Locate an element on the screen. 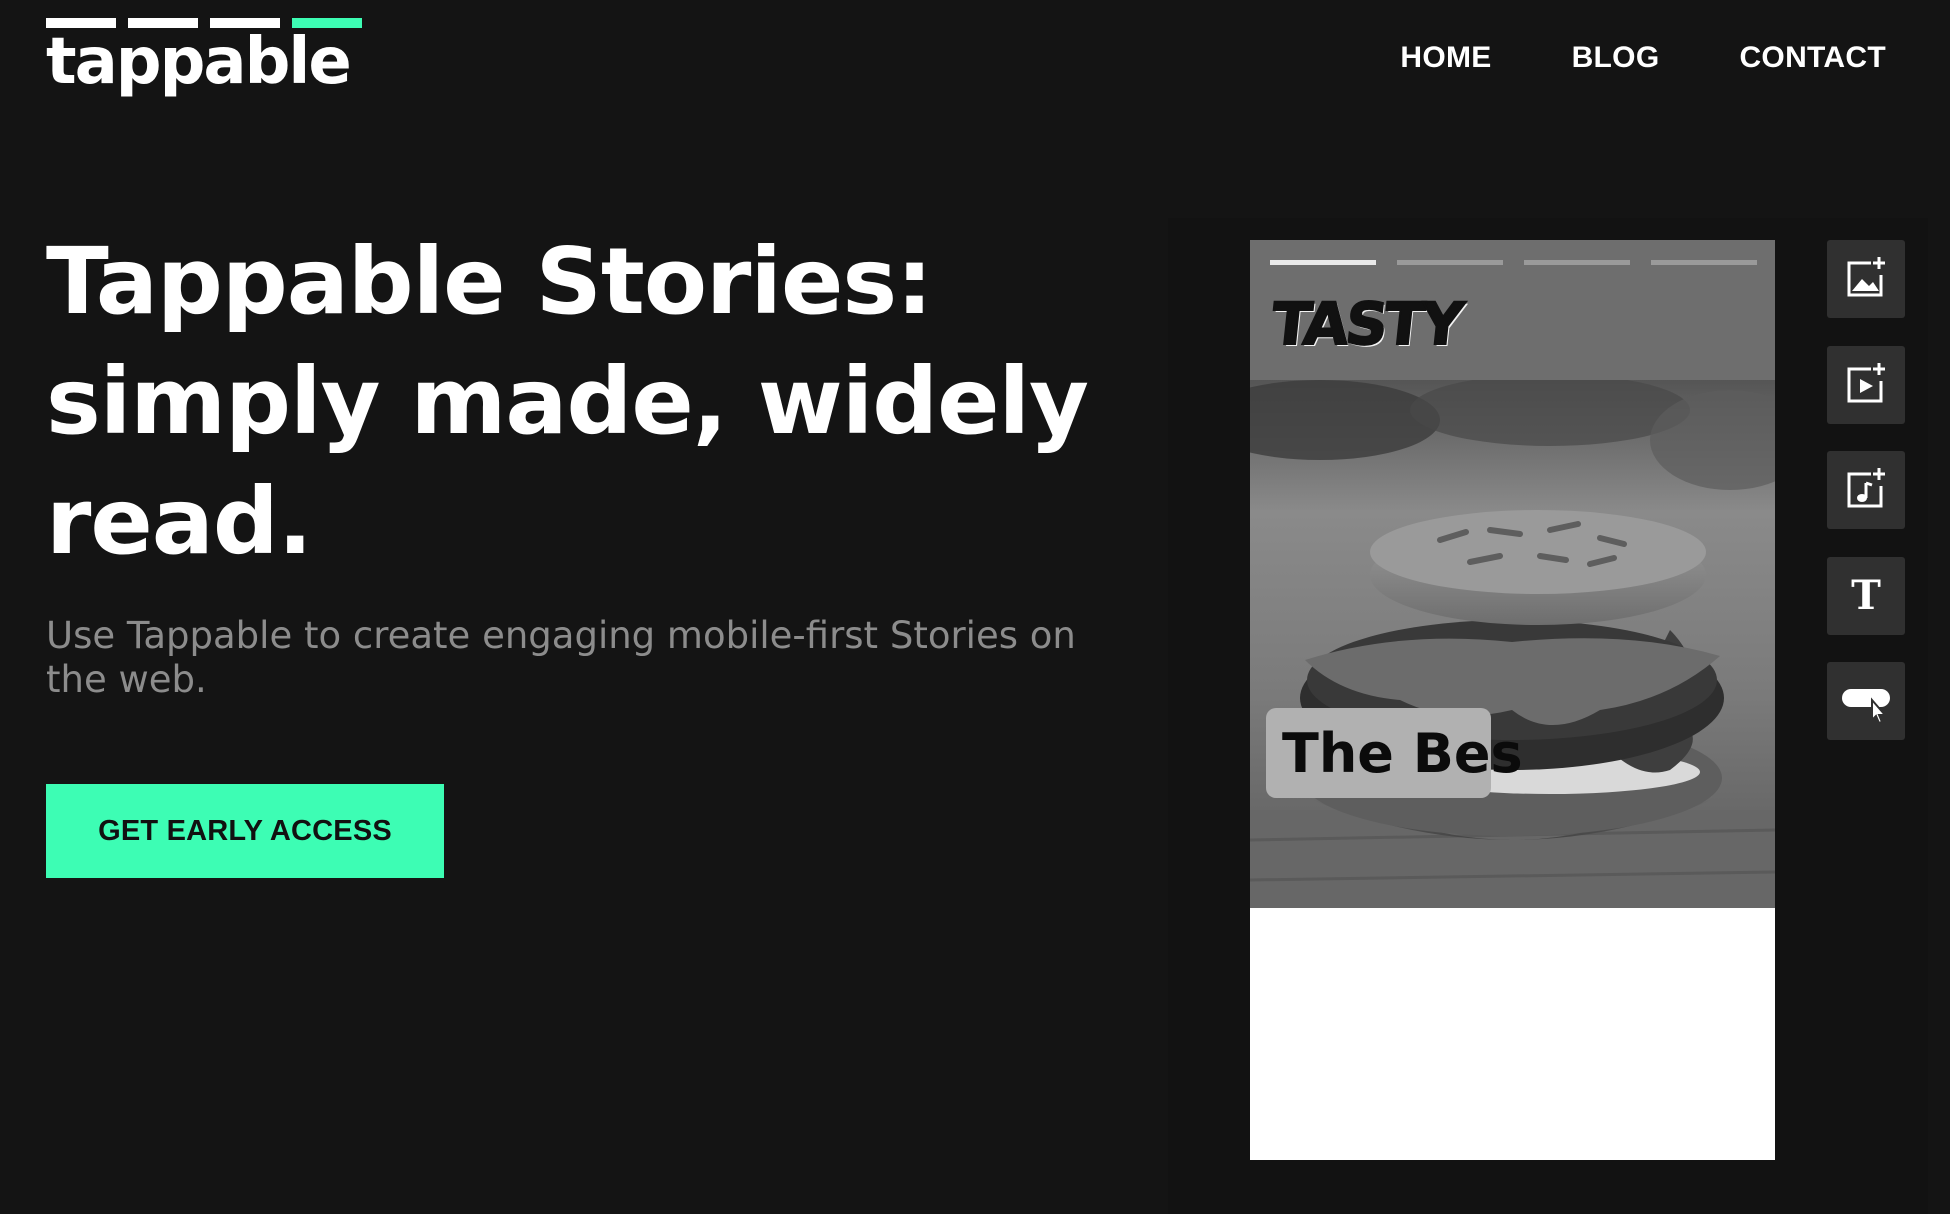  add-button-element-button is located at coordinates (1866, 701).